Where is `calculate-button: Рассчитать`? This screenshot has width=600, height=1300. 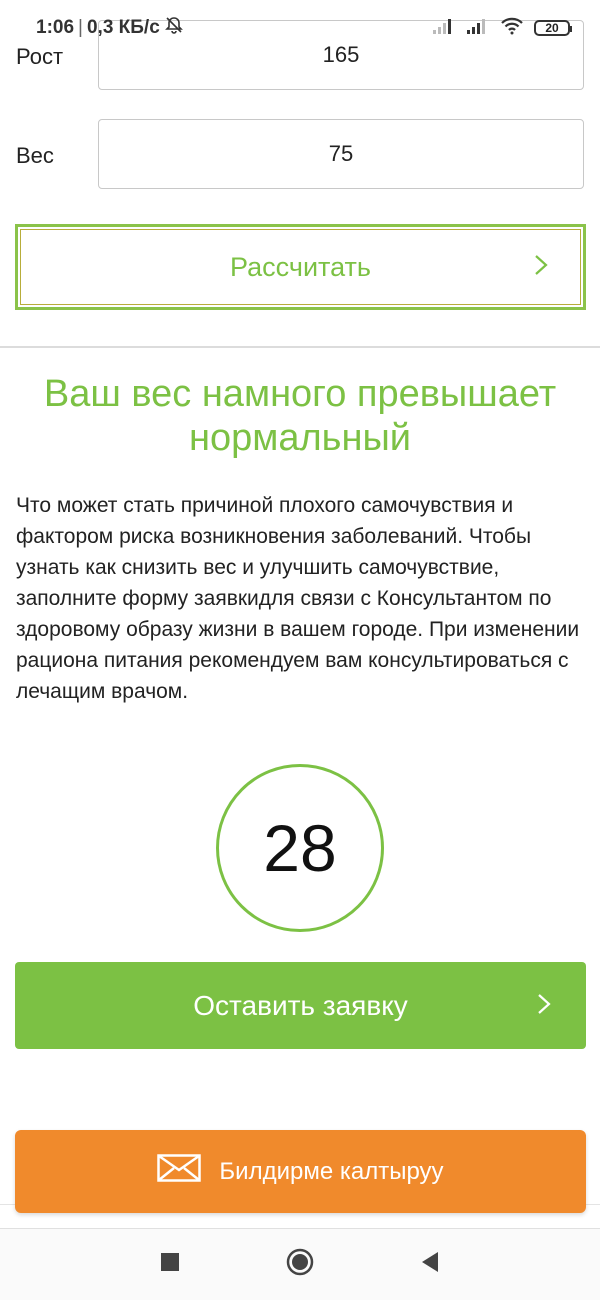
calculate-button: Рассчитать is located at coordinates (300, 267).